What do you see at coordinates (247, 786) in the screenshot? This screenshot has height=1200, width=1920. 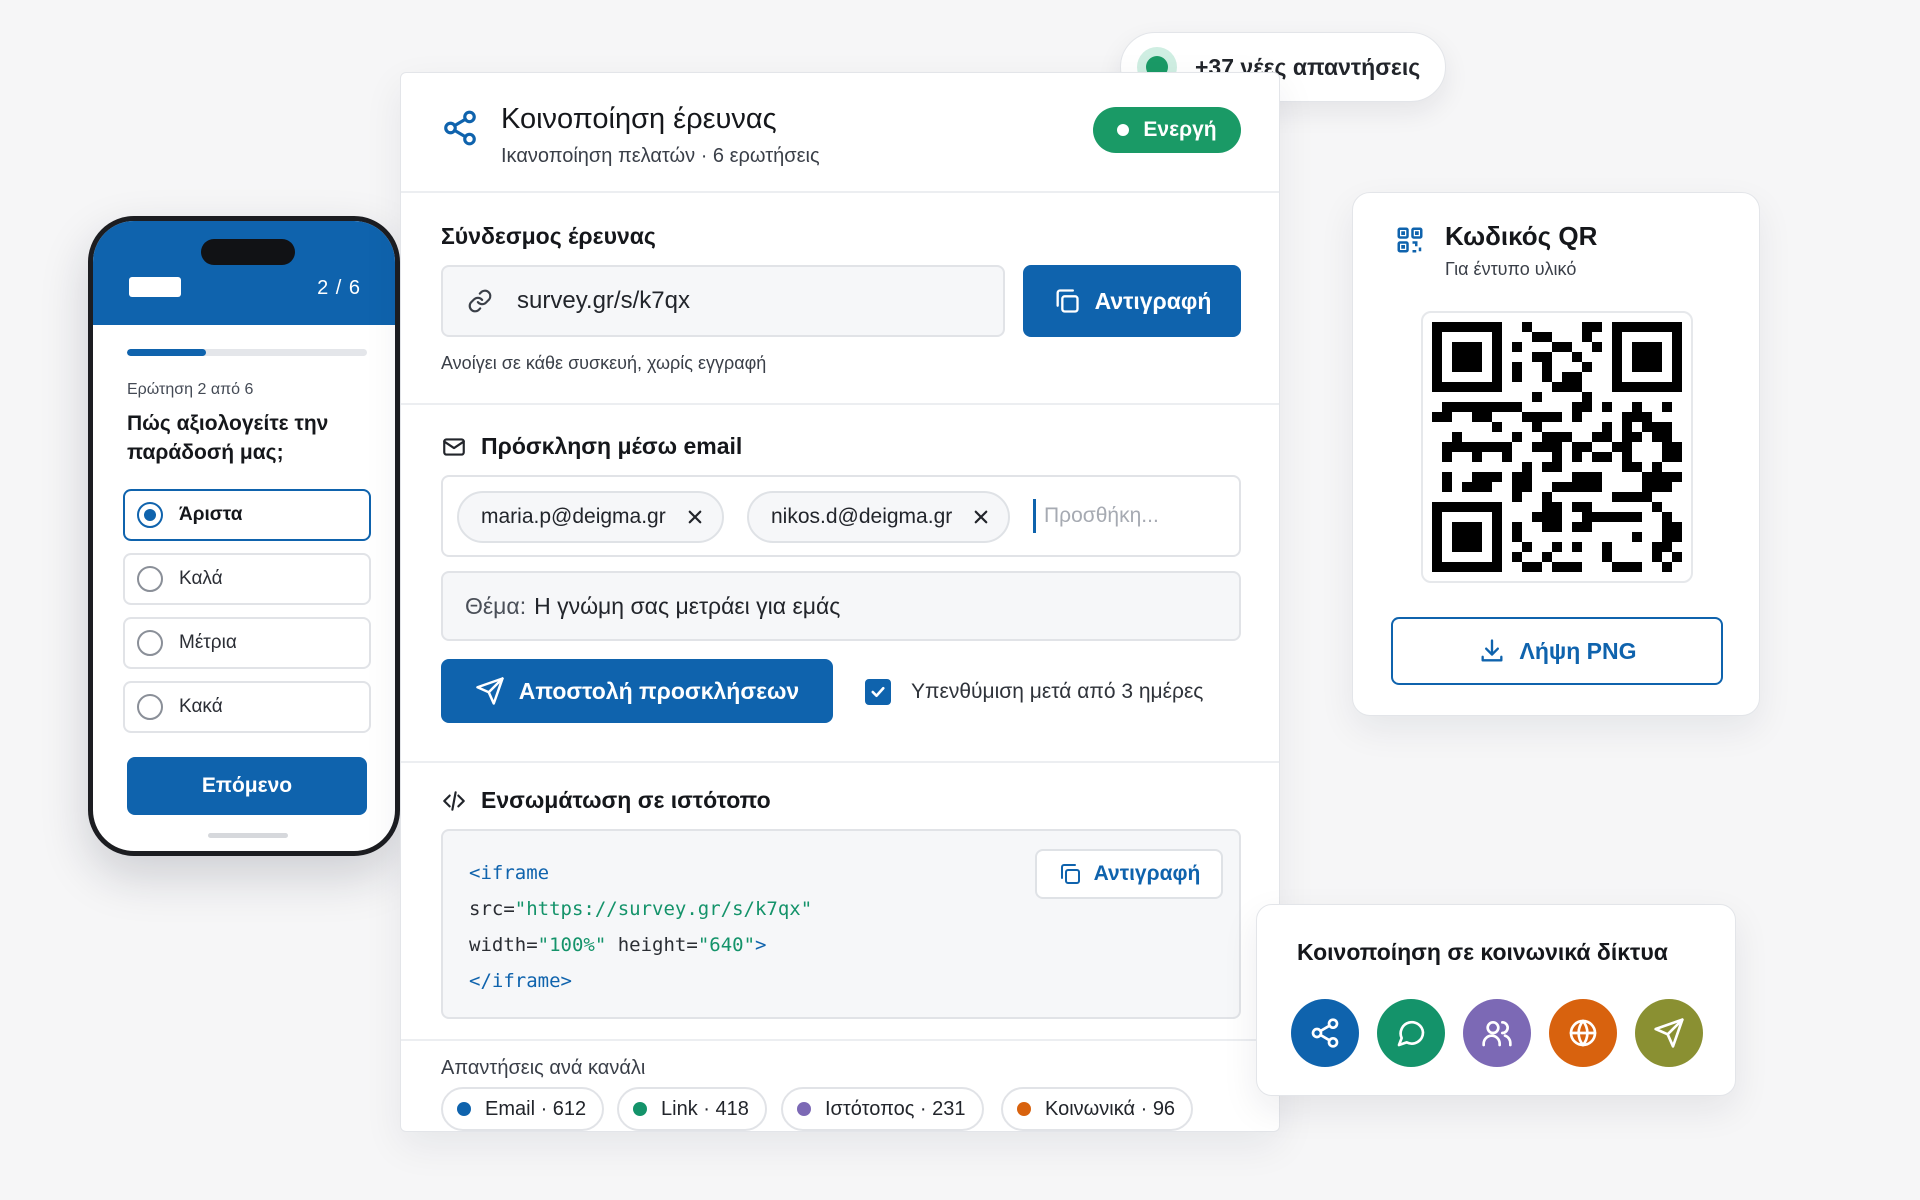 I see `phone-next-button: Επόμενο` at bounding box center [247, 786].